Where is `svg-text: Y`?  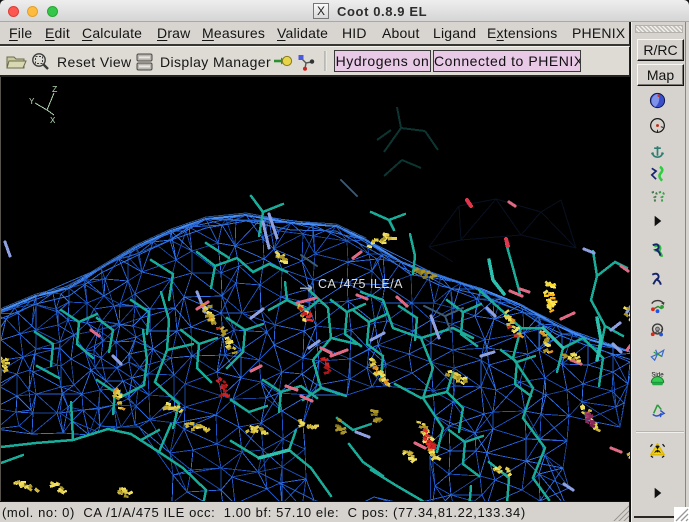
svg-text: Y is located at coordinates (32, 102).